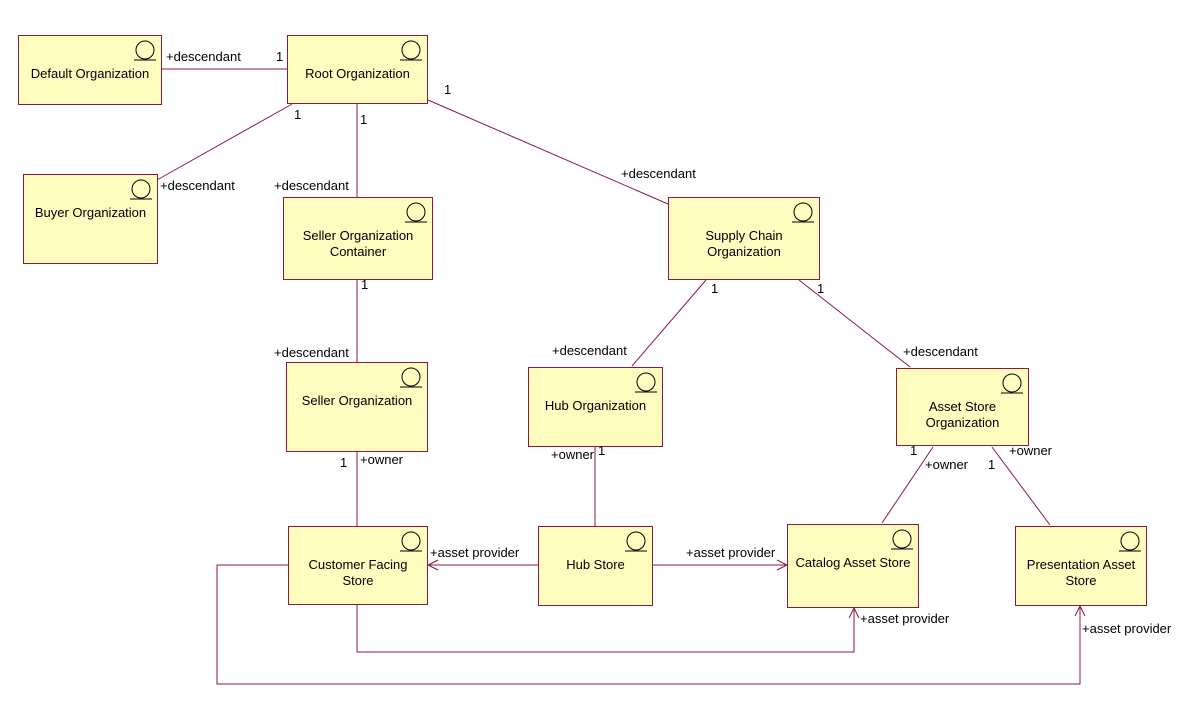 The image size is (1204, 727). I want to click on assoc-supply-chain-hub-org, so click(669, 323).